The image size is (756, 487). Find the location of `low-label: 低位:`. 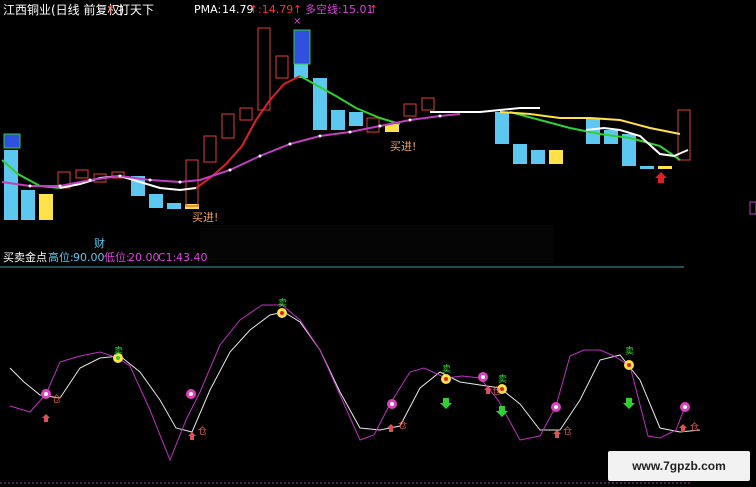

low-label: 低位: is located at coordinates (117, 257).